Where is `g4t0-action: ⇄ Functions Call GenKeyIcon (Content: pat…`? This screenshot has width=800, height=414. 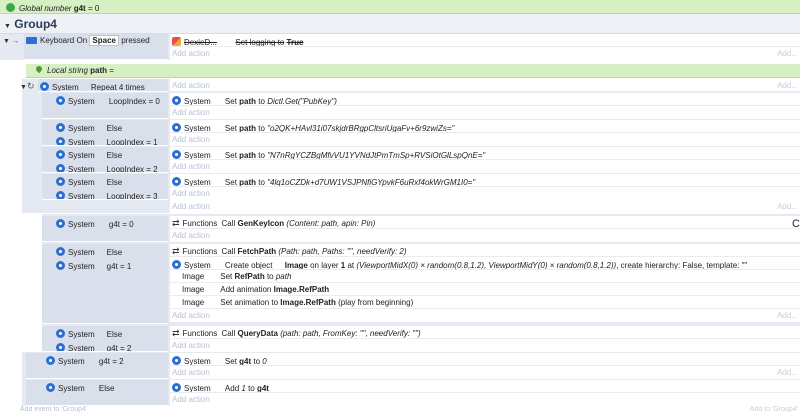 g4t0-action: ⇄ Functions Call GenKeyIcon (Content: pat… is located at coordinates (485, 222).